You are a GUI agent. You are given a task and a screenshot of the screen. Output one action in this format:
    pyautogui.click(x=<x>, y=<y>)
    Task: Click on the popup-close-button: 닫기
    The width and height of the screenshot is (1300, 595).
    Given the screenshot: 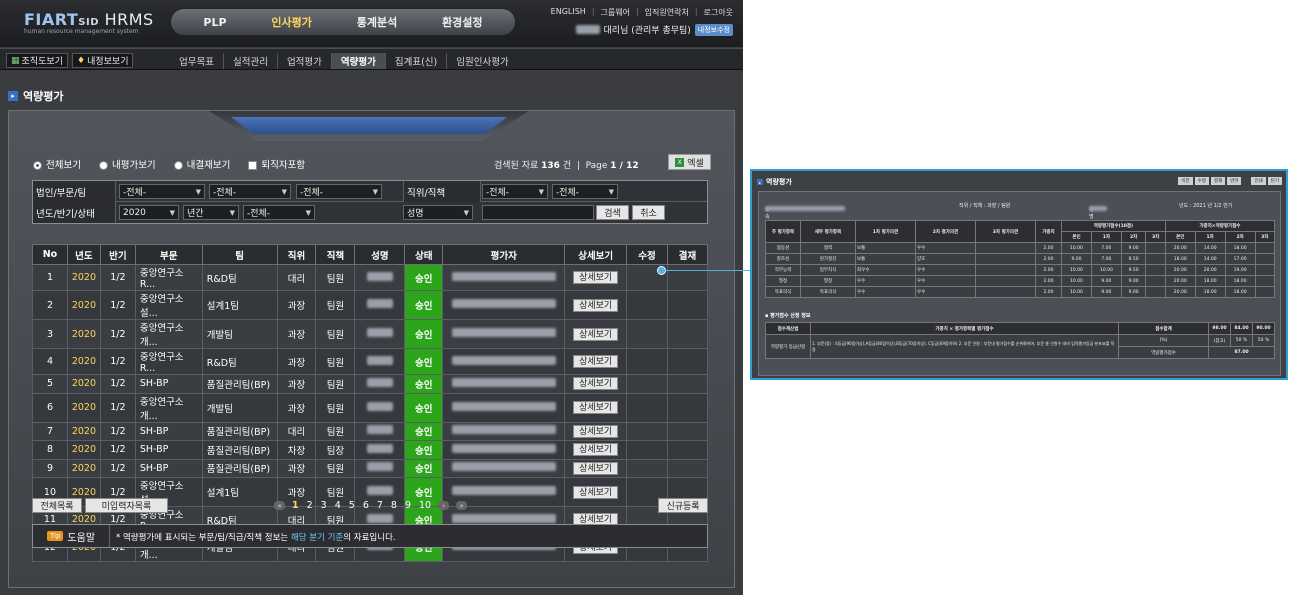 What is the action you would take?
    pyautogui.click(x=1274, y=181)
    